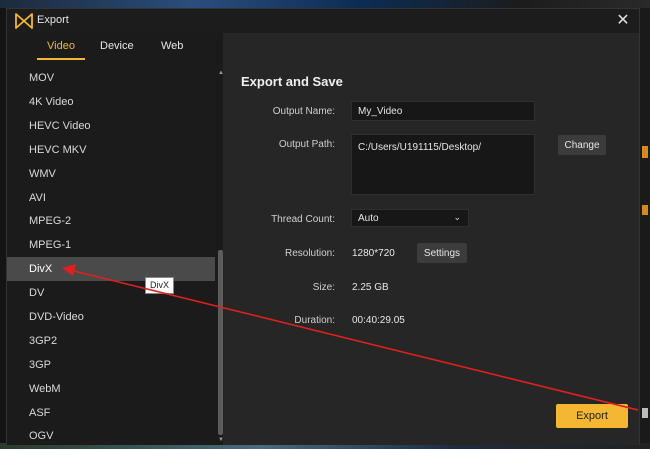 The image size is (650, 449). I want to click on background-app-edge, so click(645, 228).